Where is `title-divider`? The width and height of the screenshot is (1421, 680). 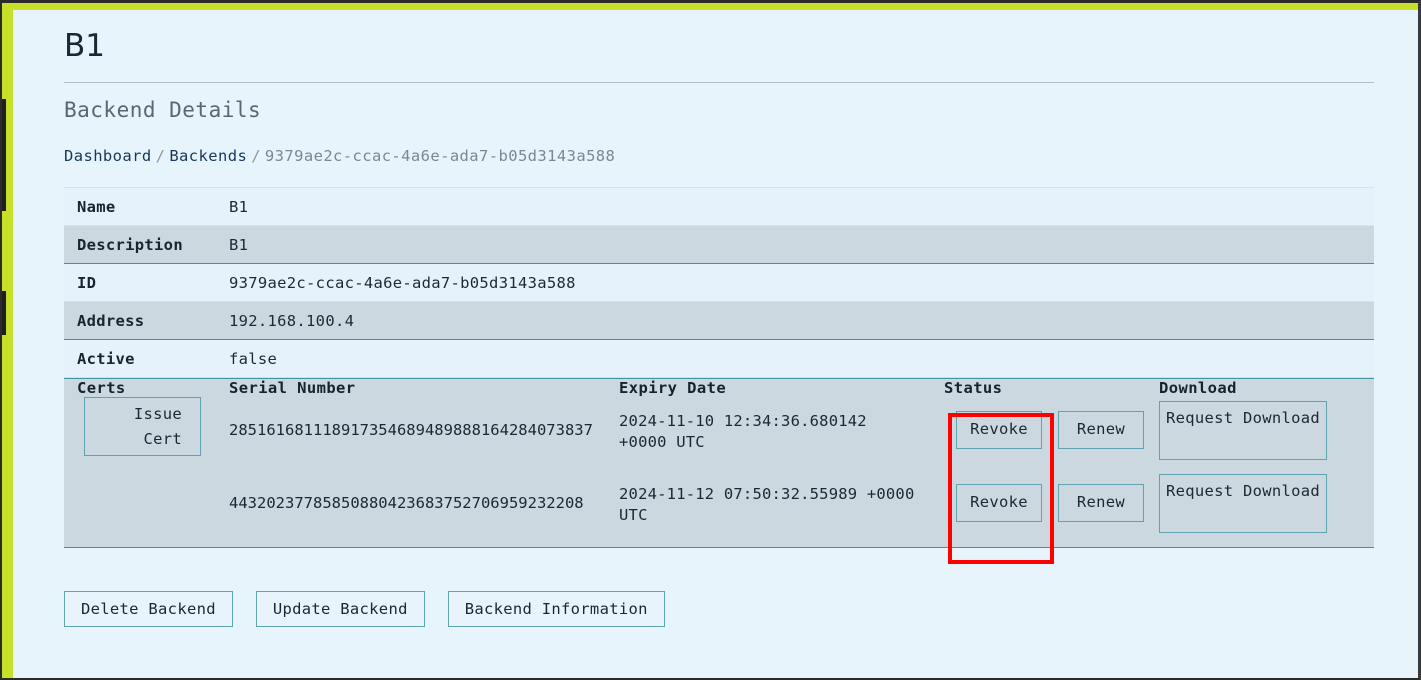
title-divider is located at coordinates (719, 82).